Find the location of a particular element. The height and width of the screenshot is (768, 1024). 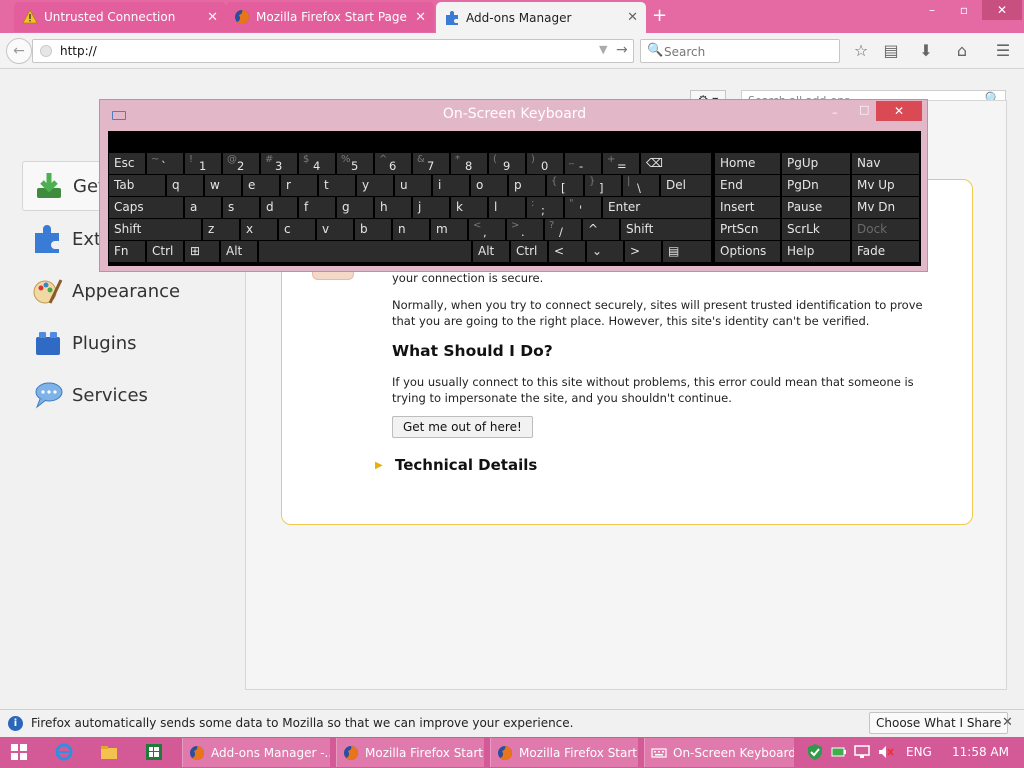

osk-key: ⊞ is located at coordinates (202, 251).